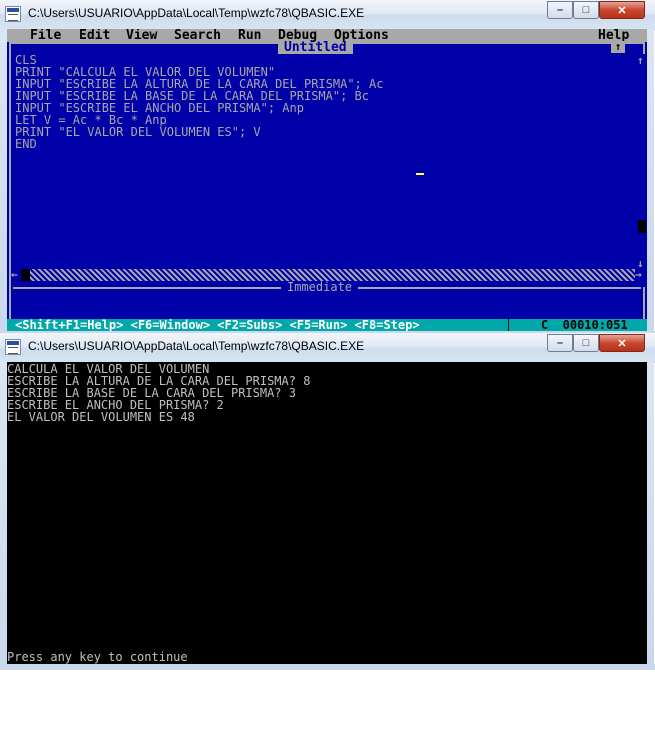 This screenshot has height=743, width=655. What do you see at coordinates (138, 132) in the screenshot?
I see `code-line: PRINT "EL VALOR DEL VOLUMEN ES"; V` at bounding box center [138, 132].